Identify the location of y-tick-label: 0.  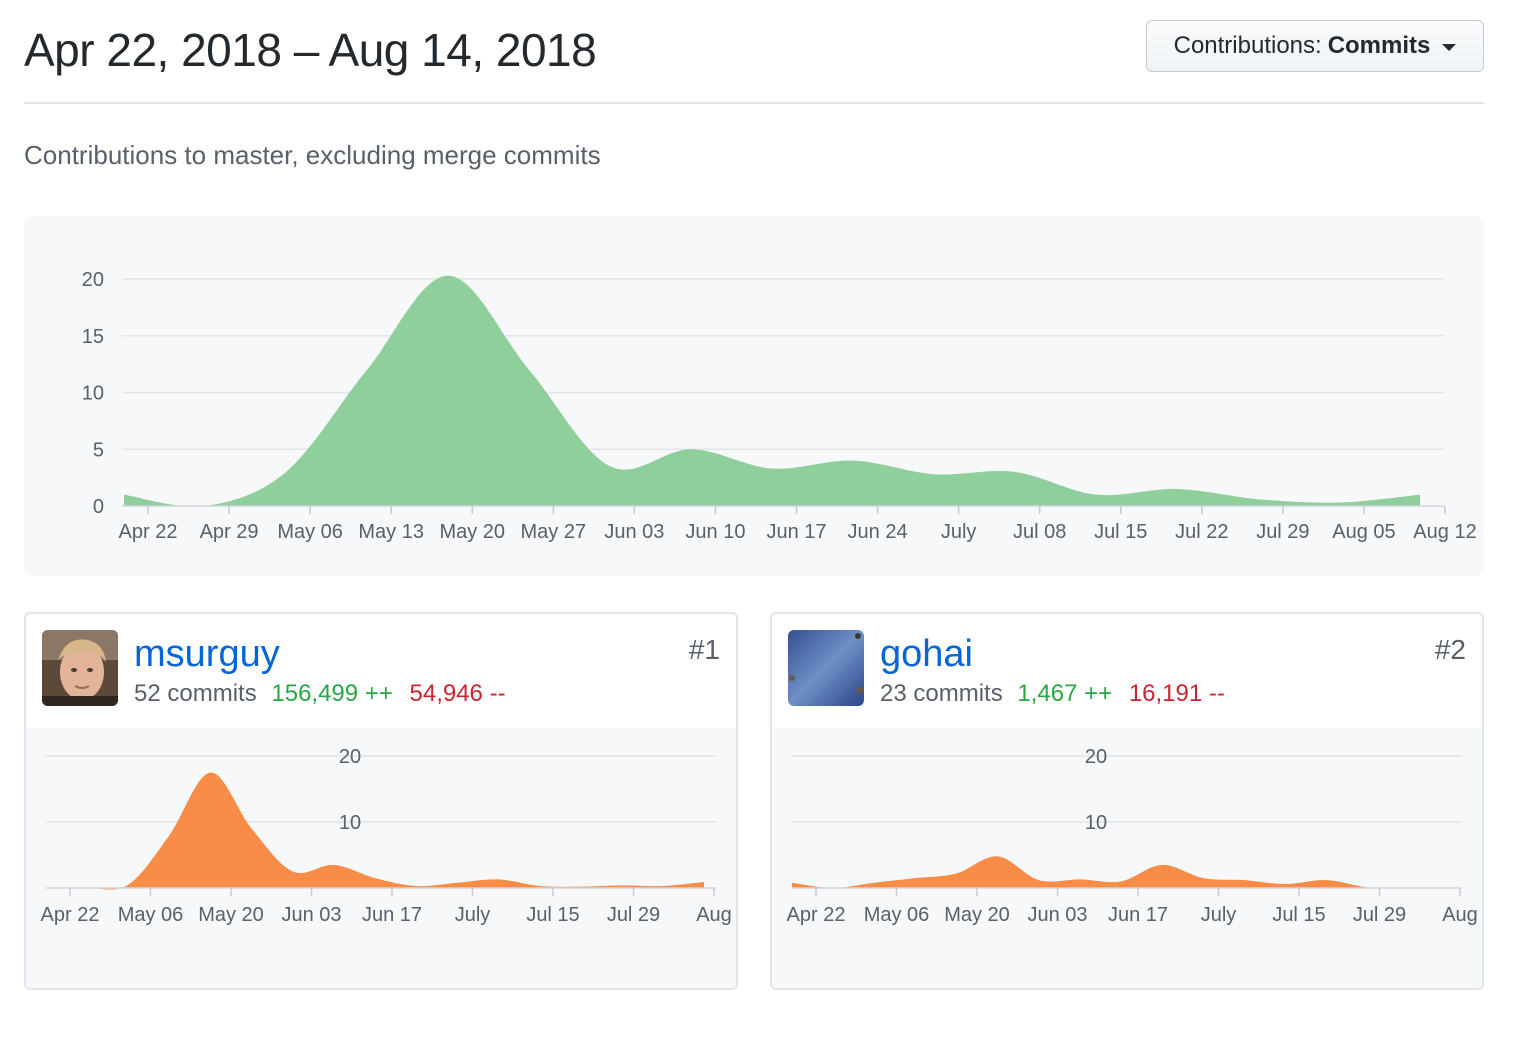
(98, 507).